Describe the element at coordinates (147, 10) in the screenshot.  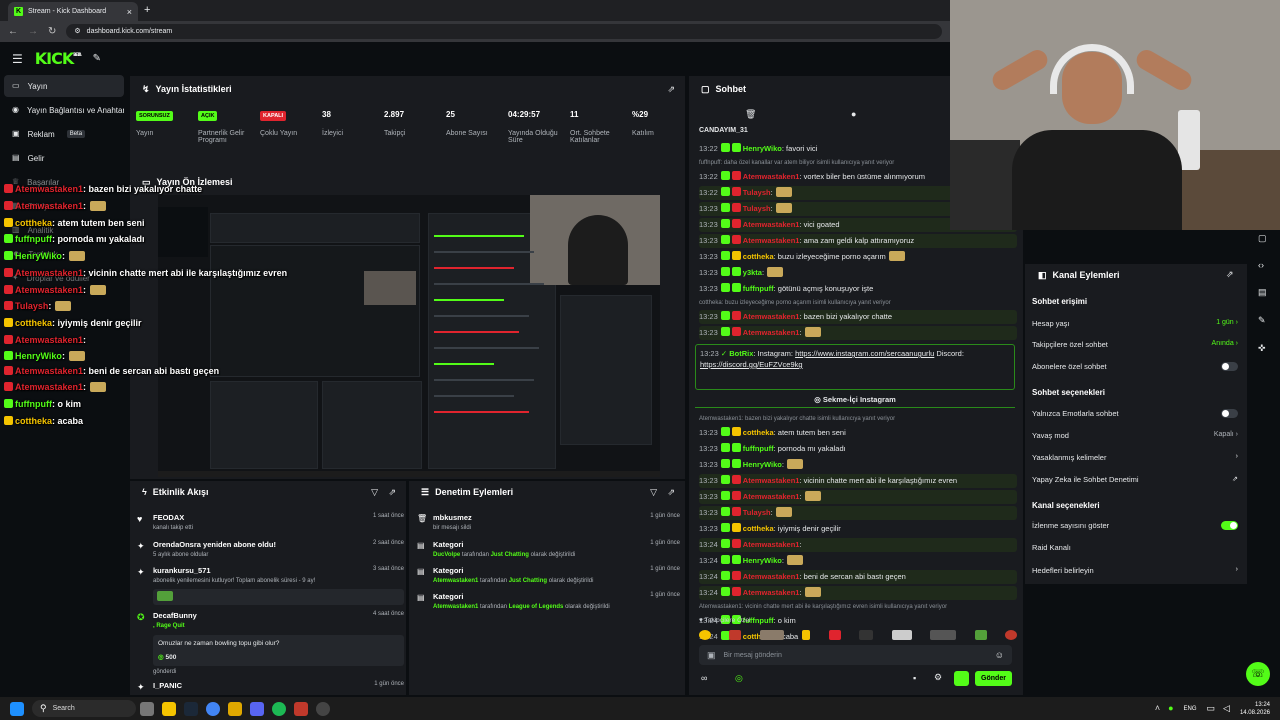
I see `new-tab-button: +` at that location.